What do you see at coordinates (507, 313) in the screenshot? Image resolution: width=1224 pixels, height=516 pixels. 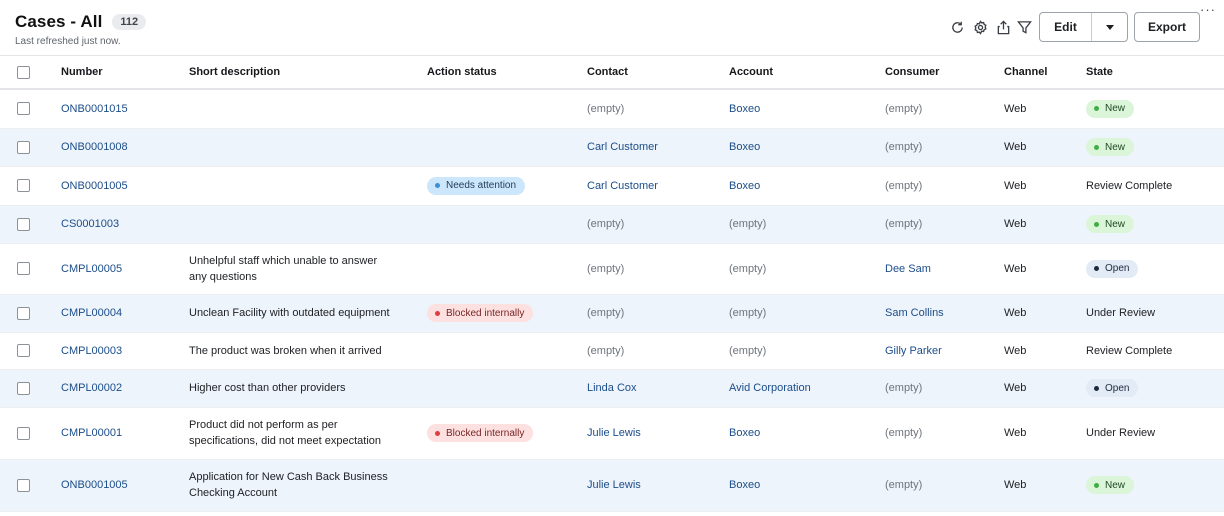 I see `action-status-cell: Blocked internally` at bounding box center [507, 313].